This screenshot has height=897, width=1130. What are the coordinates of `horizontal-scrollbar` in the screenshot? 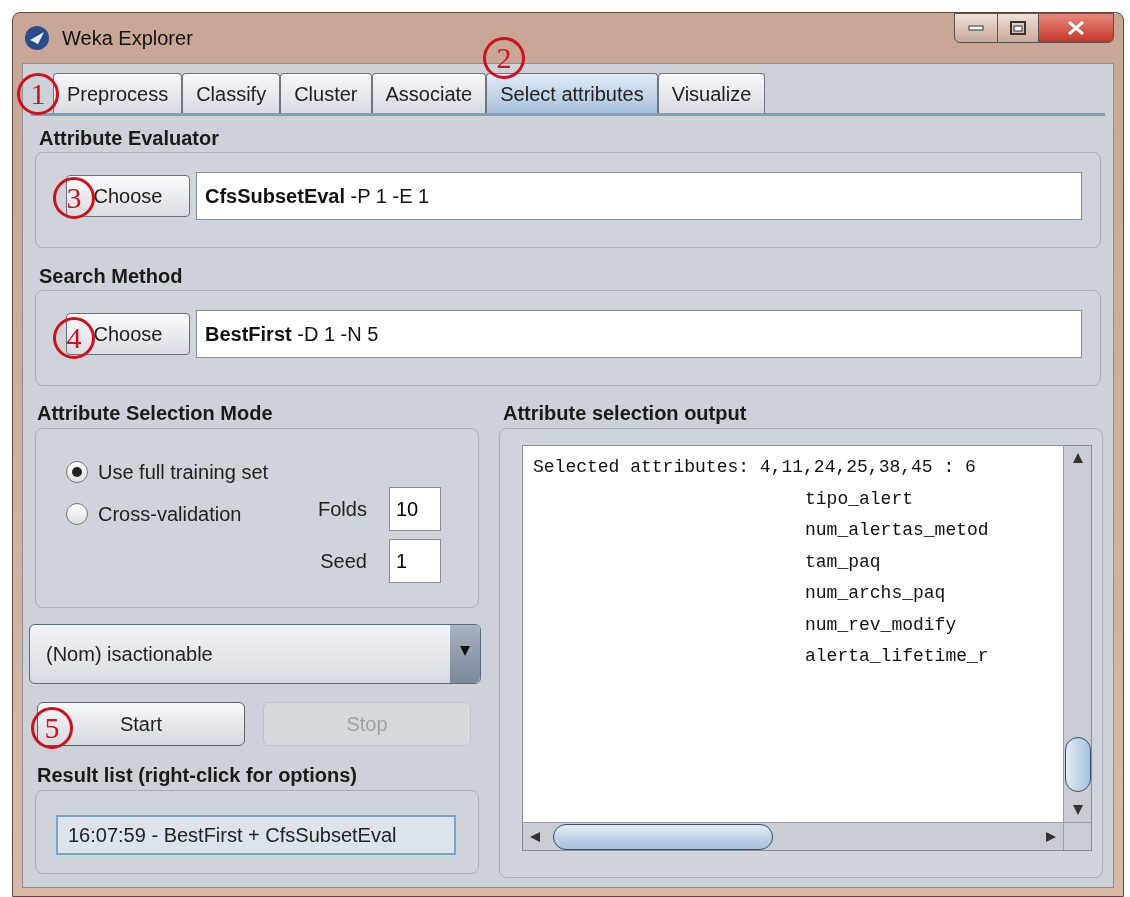 It's located at (793, 836).